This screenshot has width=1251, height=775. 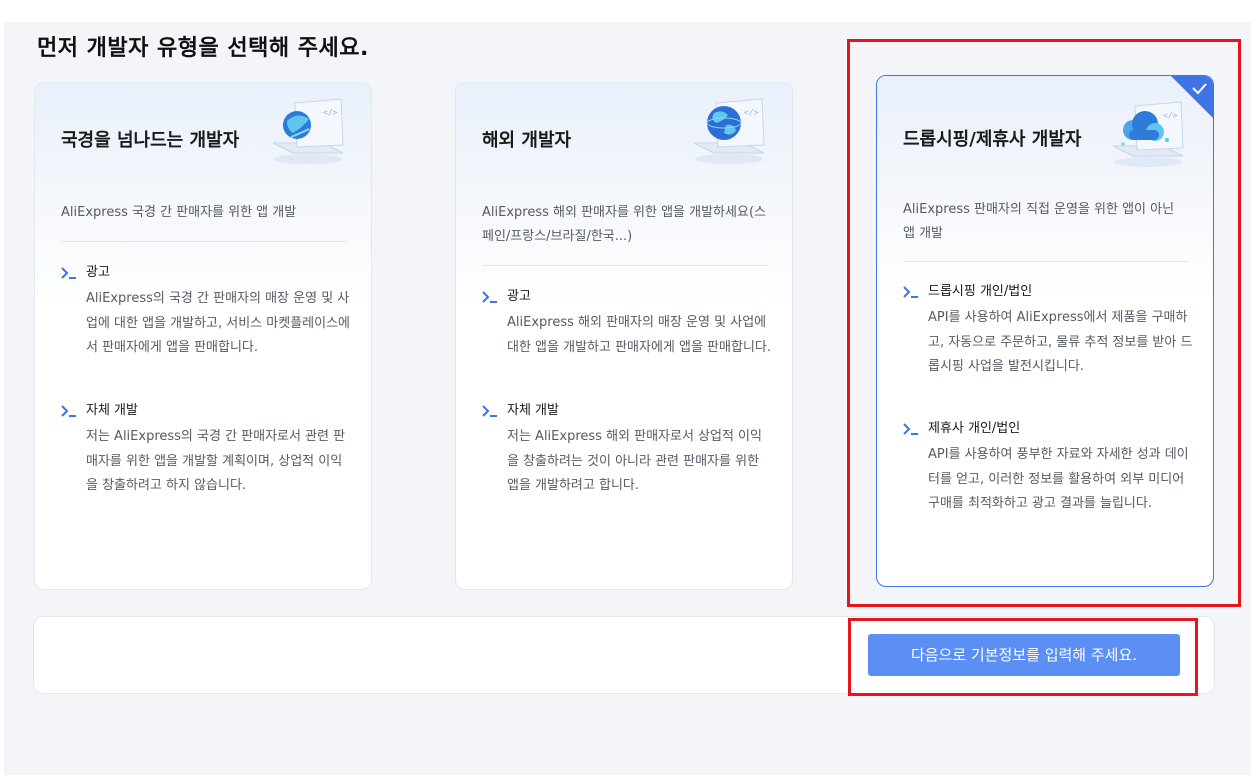 I want to click on card-title: 드롭시핑/제휴사 개발자, so click(x=992, y=139).